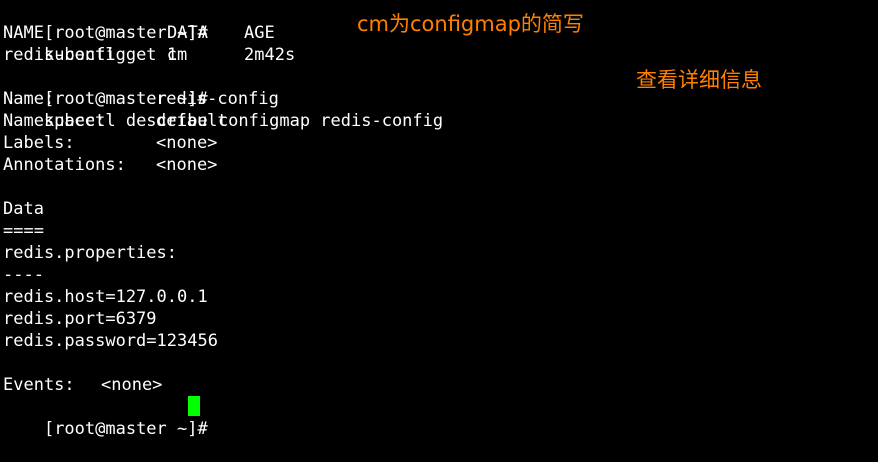 The width and height of the screenshot is (878, 462). What do you see at coordinates (80, 319) in the screenshot?
I see `config-value-line: redis.port=6379` at bounding box center [80, 319].